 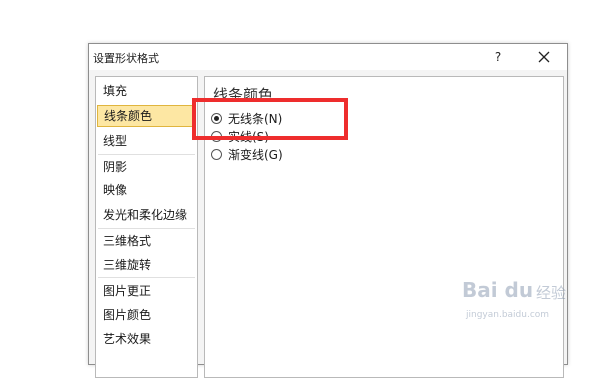 What do you see at coordinates (146, 315) in the screenshot?
I see `nav-item-picture-color: 图片颜色` at bounding box center [146, 315].